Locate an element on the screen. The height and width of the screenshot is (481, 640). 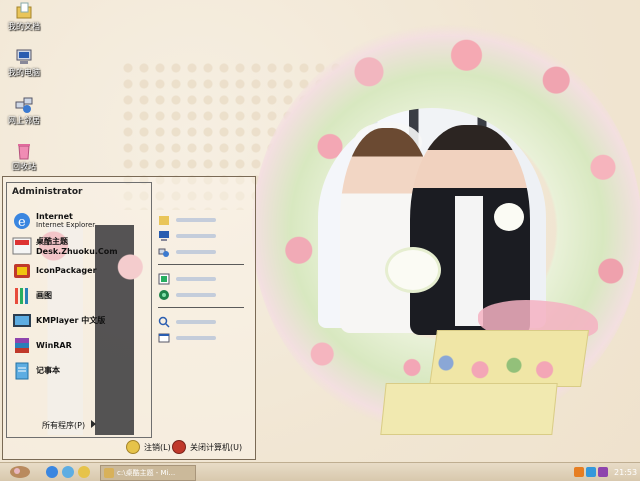
desktop-icon-network: 网上邻居 is located at coordinates (24, 111).